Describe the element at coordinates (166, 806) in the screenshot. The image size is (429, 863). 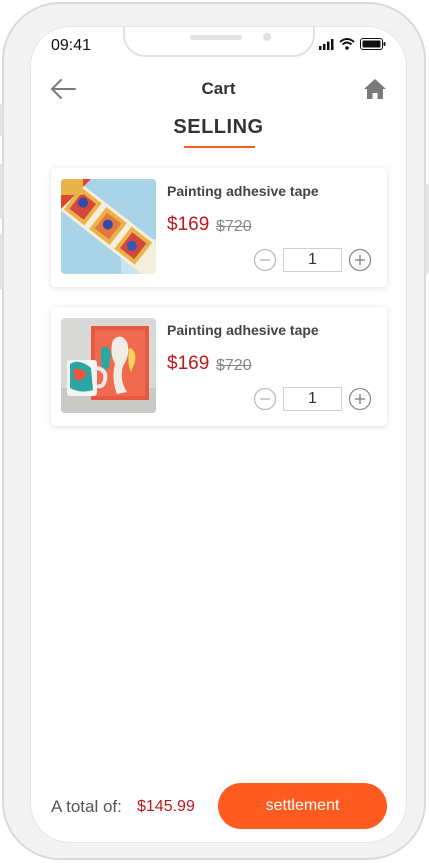
I see `total-value: $145.99` at that location.